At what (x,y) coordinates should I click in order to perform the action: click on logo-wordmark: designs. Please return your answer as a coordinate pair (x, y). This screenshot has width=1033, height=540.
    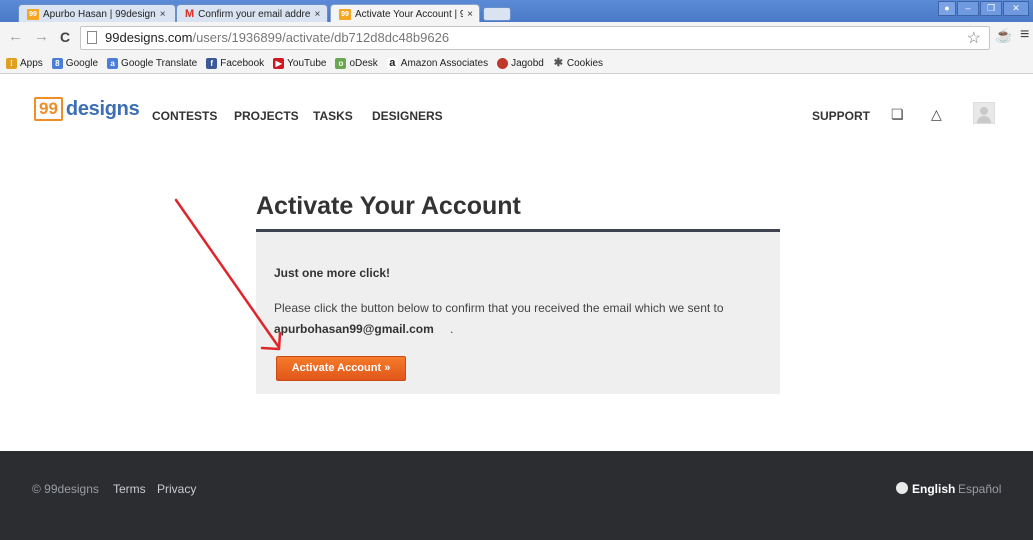
    Looking at the image, I should click on (102, 108).